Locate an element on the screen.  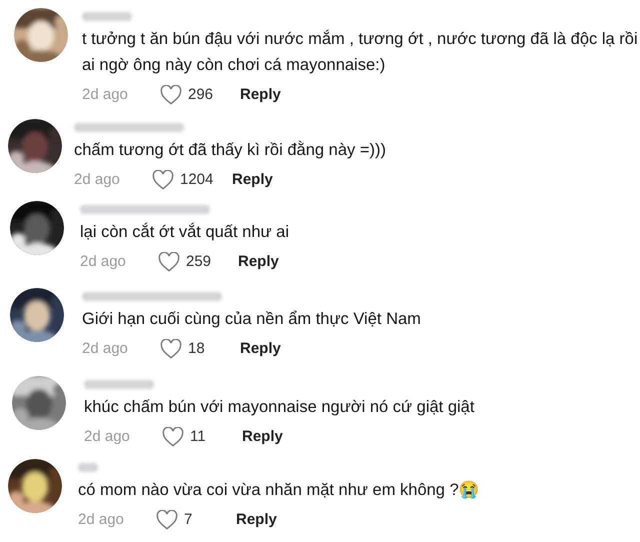
comment-text: có mom nào vừa coi vừa nhăn mặt như em không ?😭 is located at coordinates (279, 490).